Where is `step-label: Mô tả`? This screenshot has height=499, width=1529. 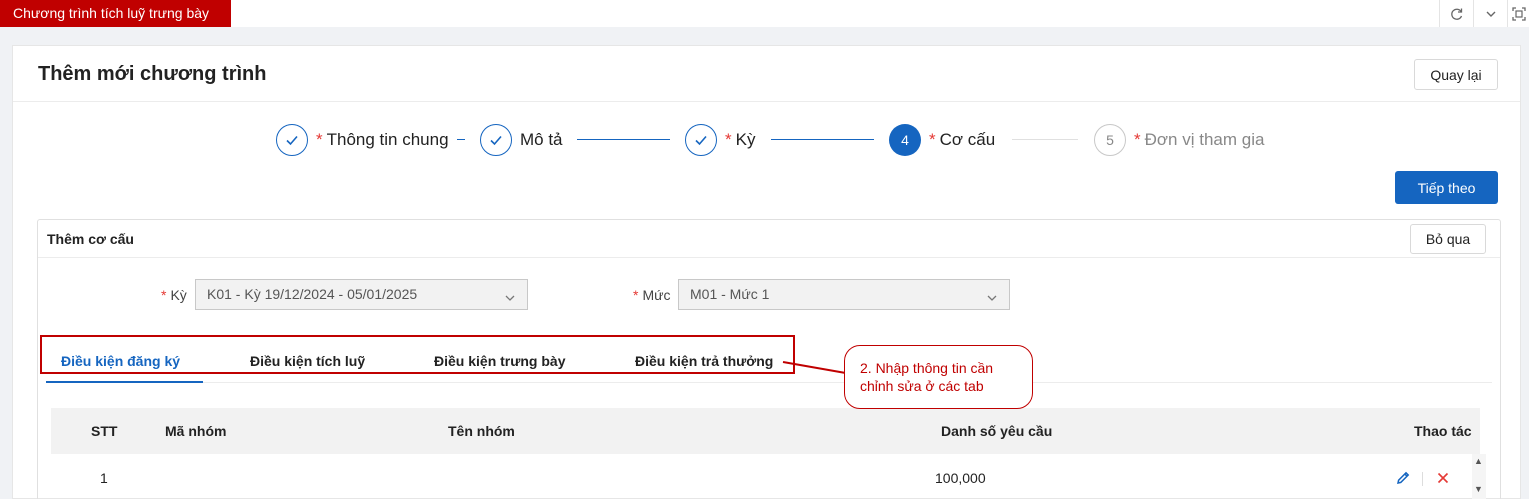 step-label: Mô tả is located at coordinates (541, 139).